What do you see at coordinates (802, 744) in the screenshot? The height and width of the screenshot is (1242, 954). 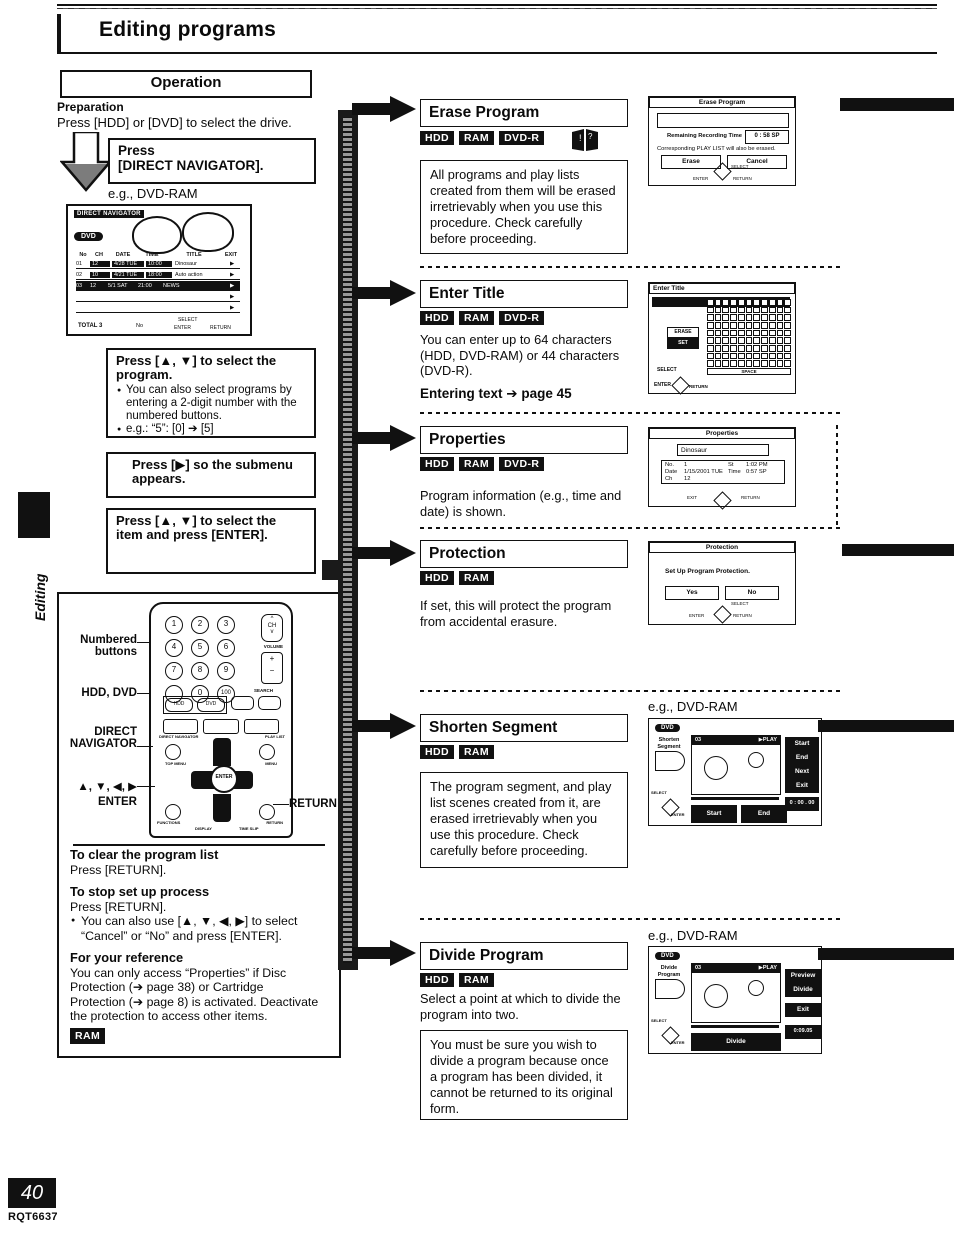 I see `mockup-shorten-start-button: Start` at bounding box center [802, 744].